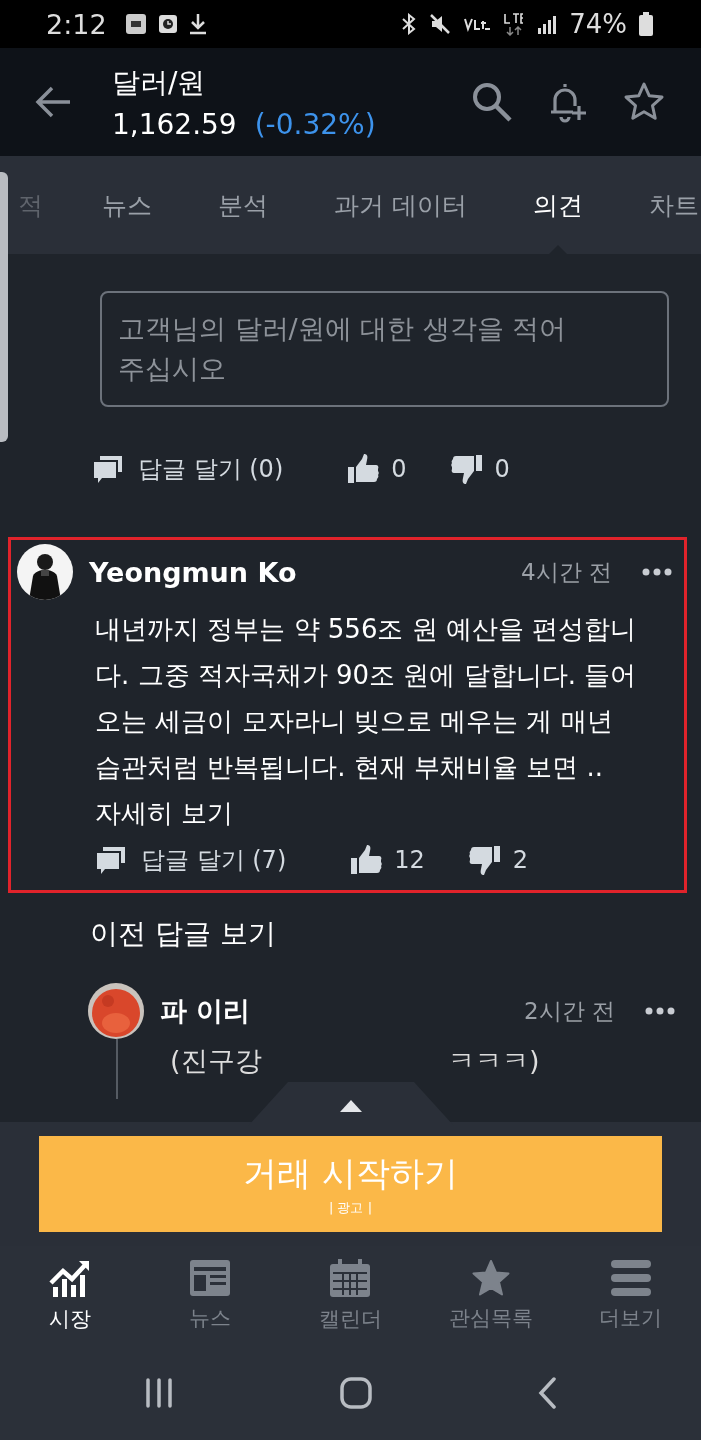 This screenshot has width=701, height=1440. I want to click on reply-text: (진구강, so click(216, 1061).